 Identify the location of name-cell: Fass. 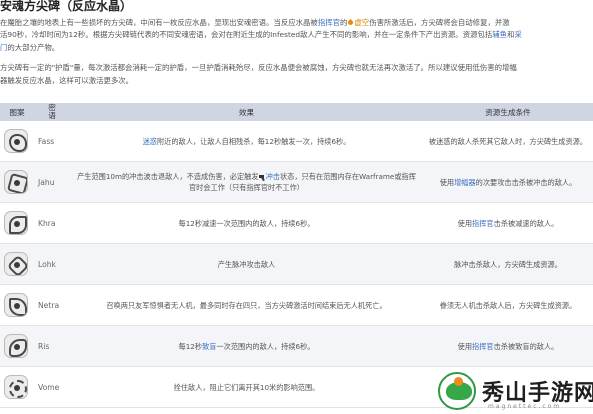
(52, 141).